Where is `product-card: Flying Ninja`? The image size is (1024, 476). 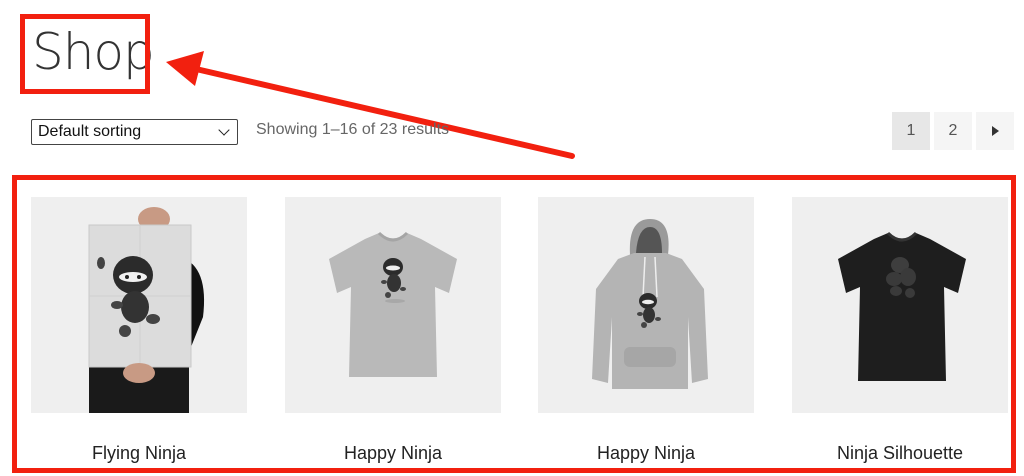
product-card: Flying Ninja is located at coordinates (139, 330).